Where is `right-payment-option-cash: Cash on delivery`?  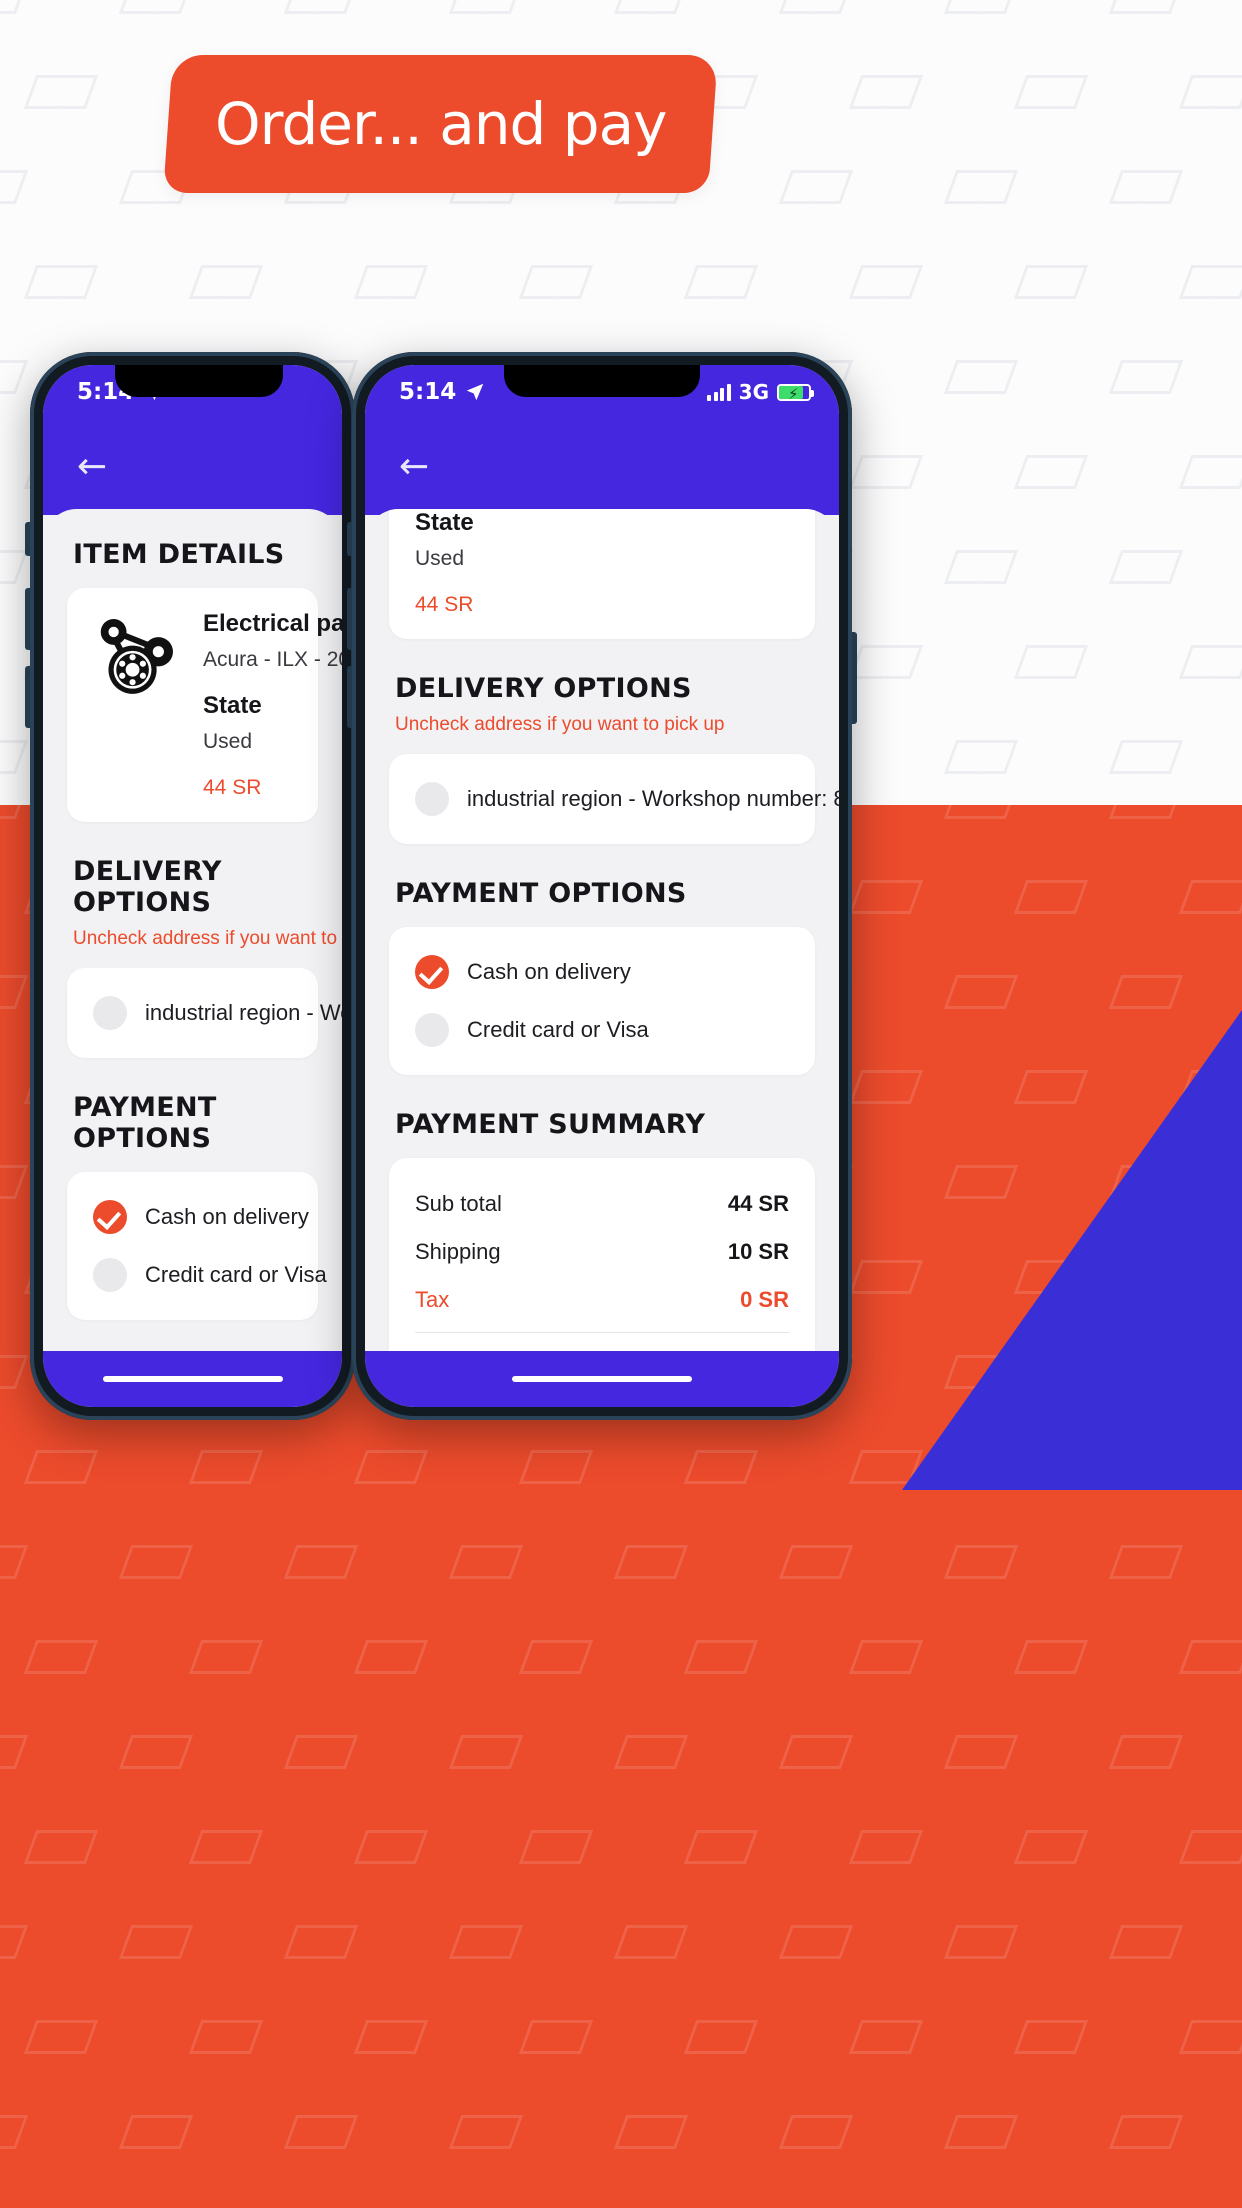
right-payment-option-cash: Cash on delivery is located at coordinates (602, 972).